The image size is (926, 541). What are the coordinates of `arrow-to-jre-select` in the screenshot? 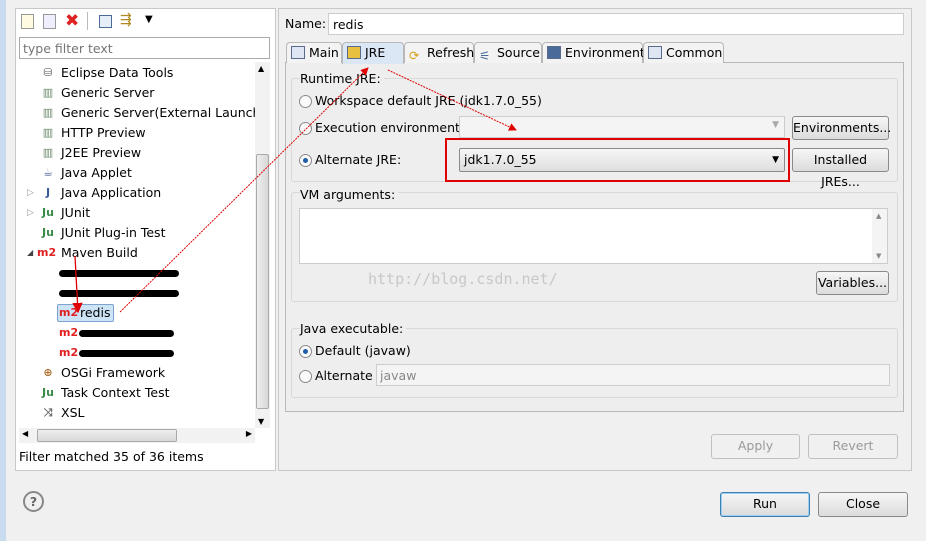 It's located at (452, 100).